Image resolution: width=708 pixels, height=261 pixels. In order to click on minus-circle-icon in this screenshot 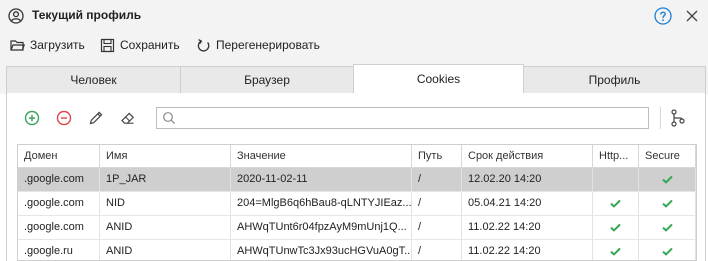, I will do `click(64, 118)`.